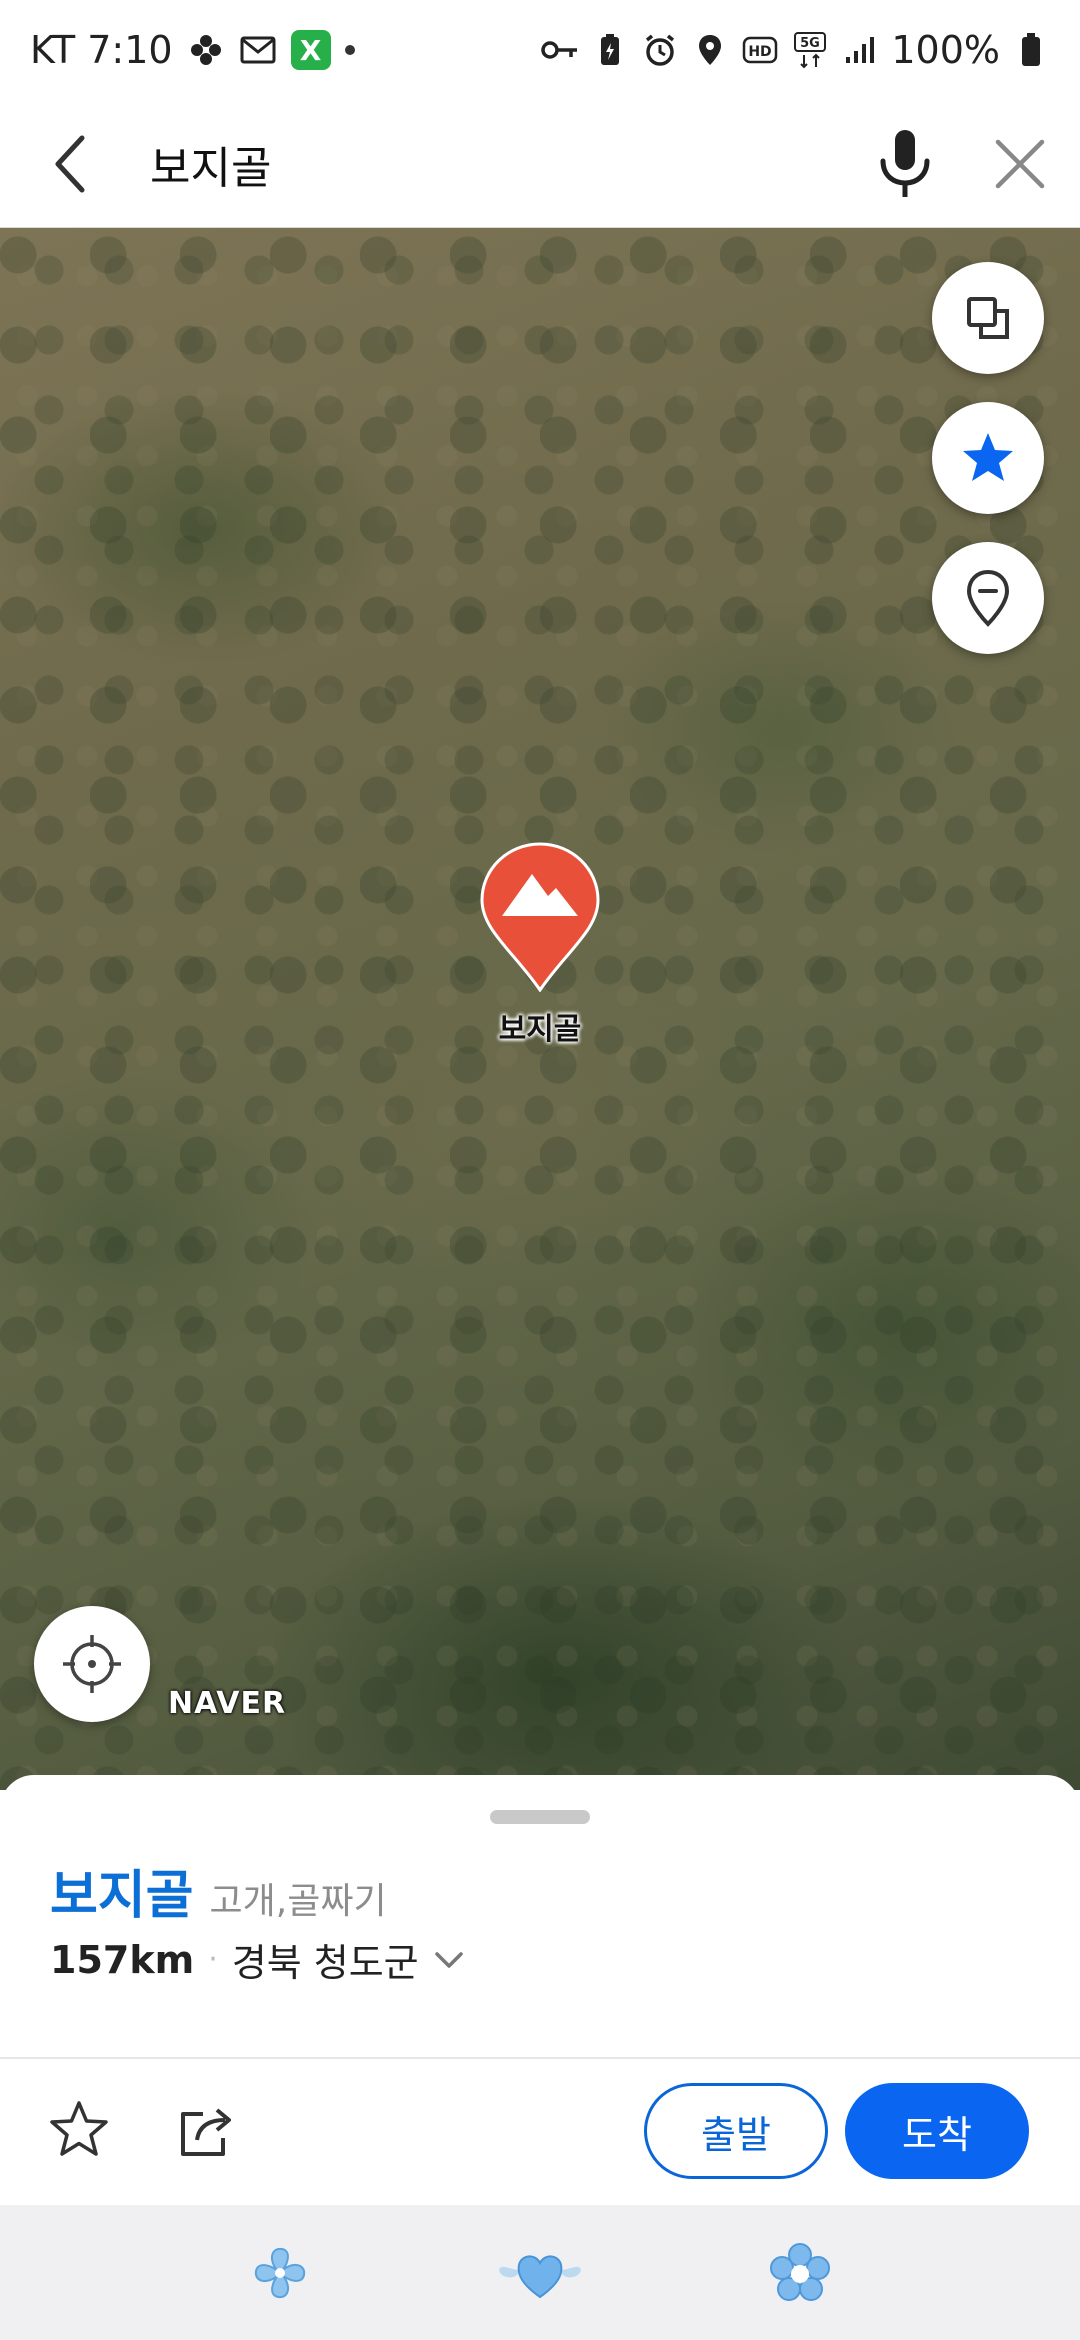 The width and height of the screenshot is (1080, 2340). I want to click on nav-back-button, so click(800, 2273).